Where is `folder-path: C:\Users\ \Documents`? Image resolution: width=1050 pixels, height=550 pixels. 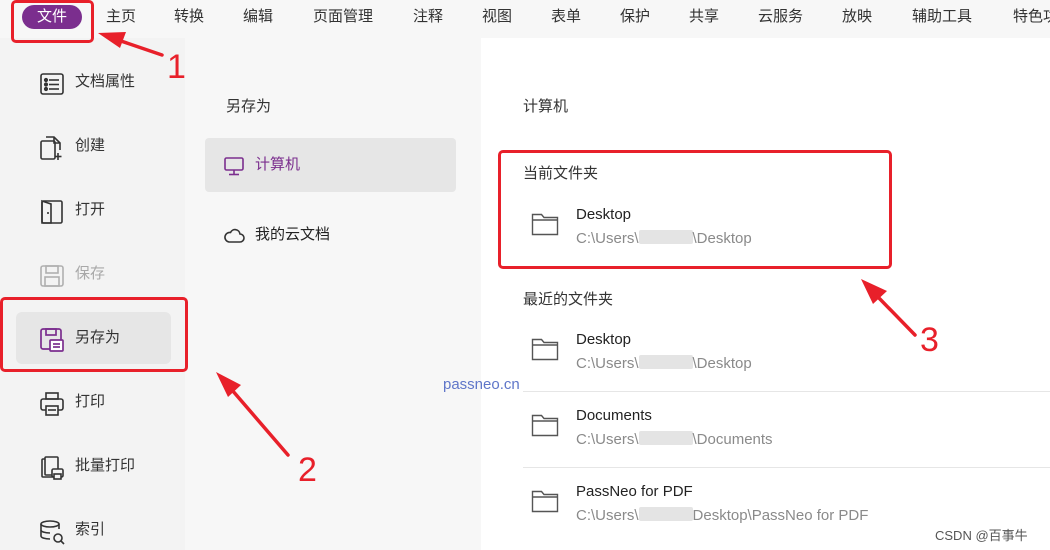 folder-path: C:\Users\ \Documents is located at coordinates (674, 439).